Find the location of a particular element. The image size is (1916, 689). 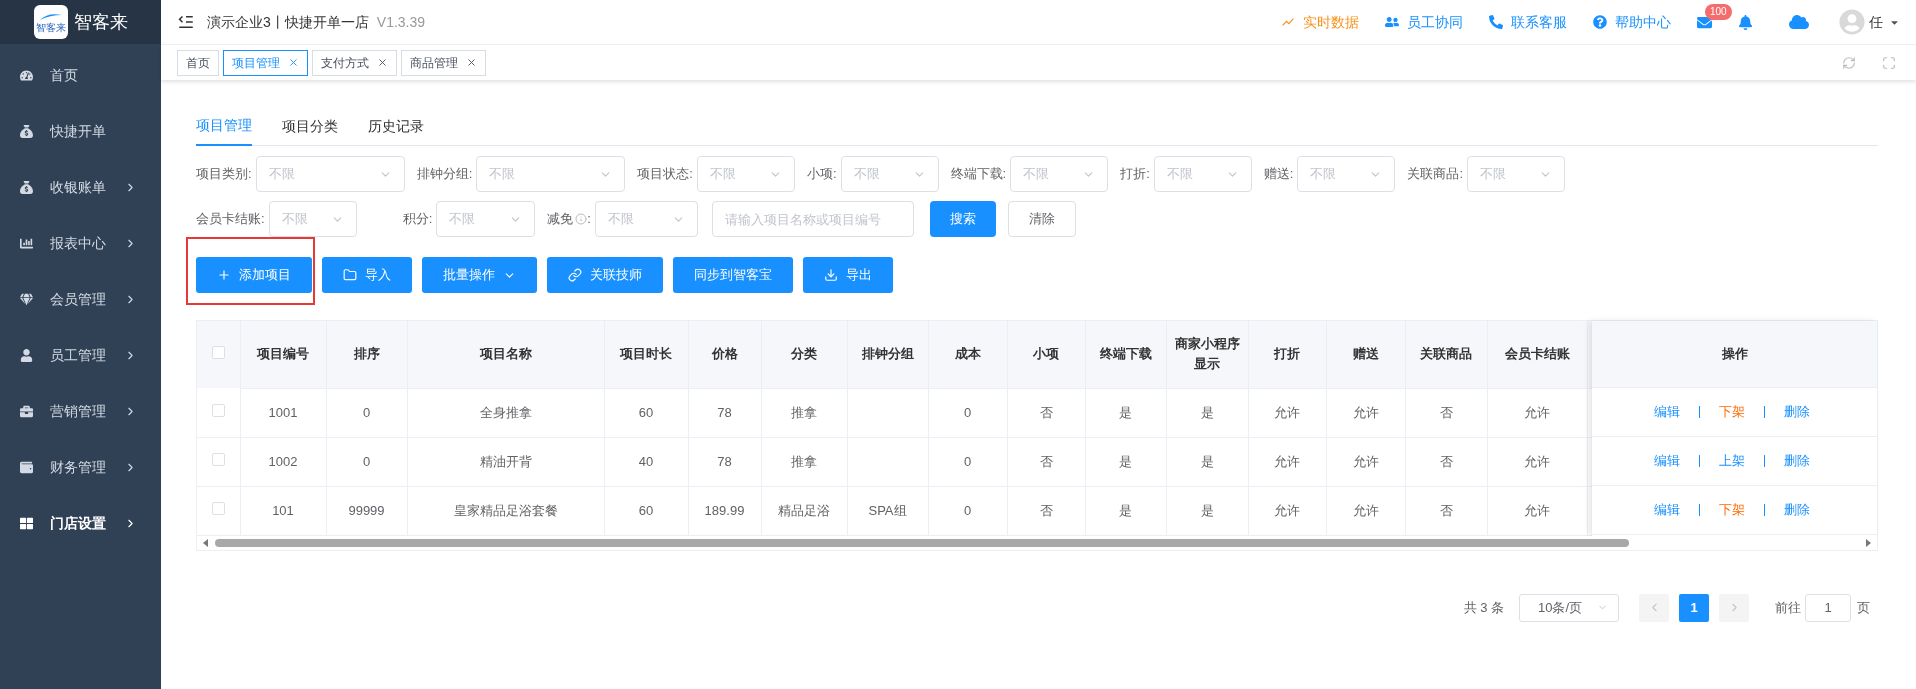

content-tab: 历史记录 is located at coordinates (396, 126).